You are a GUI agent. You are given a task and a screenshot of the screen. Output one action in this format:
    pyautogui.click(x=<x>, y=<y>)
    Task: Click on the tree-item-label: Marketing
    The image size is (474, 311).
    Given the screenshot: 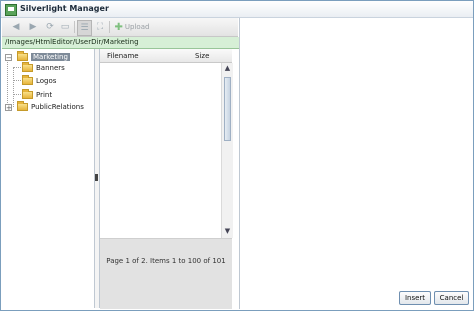 What is the action you would take?
    pyautogui.click(x=50, y=57)
    